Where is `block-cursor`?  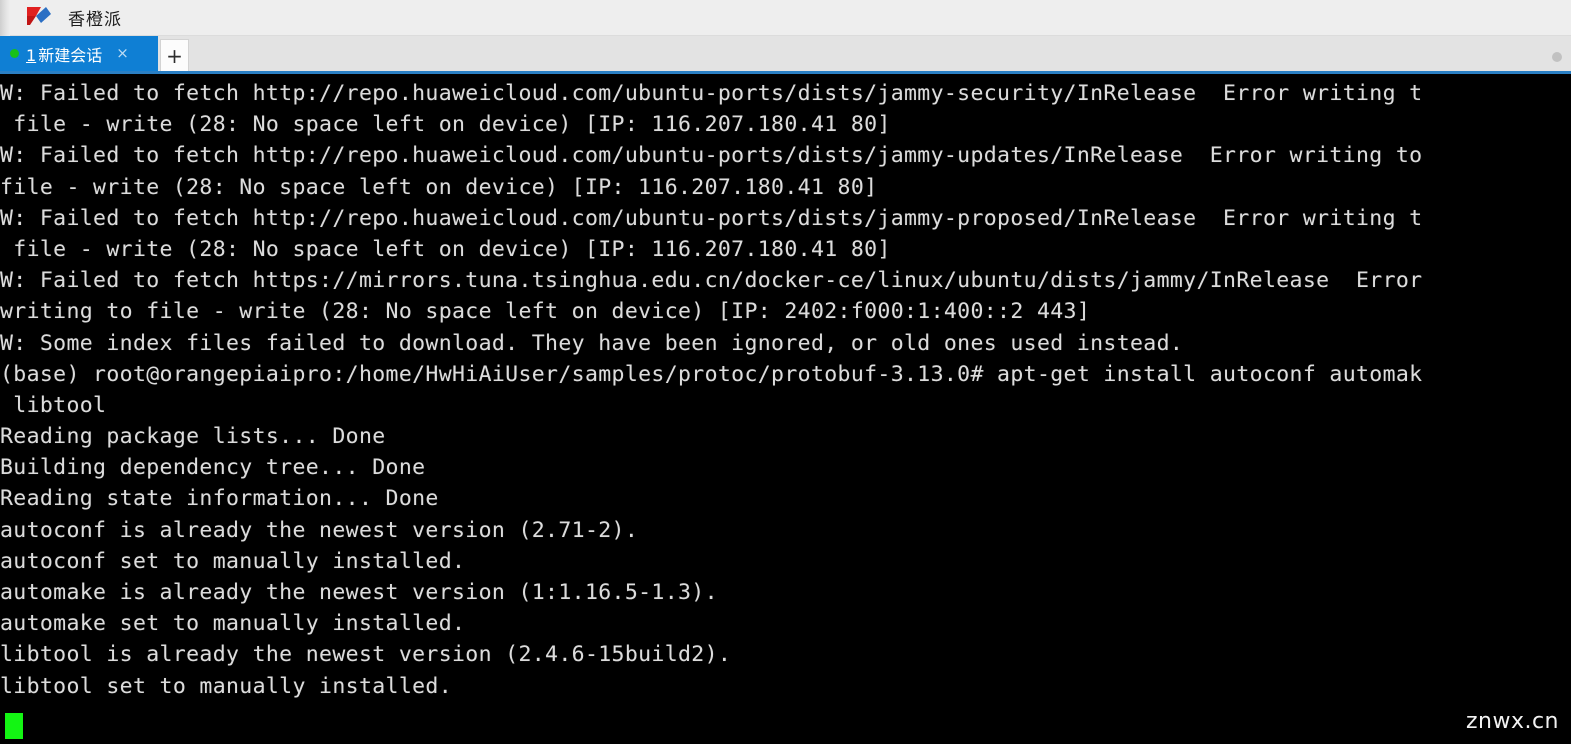
block-cursor is located at coordinates (14, 726).